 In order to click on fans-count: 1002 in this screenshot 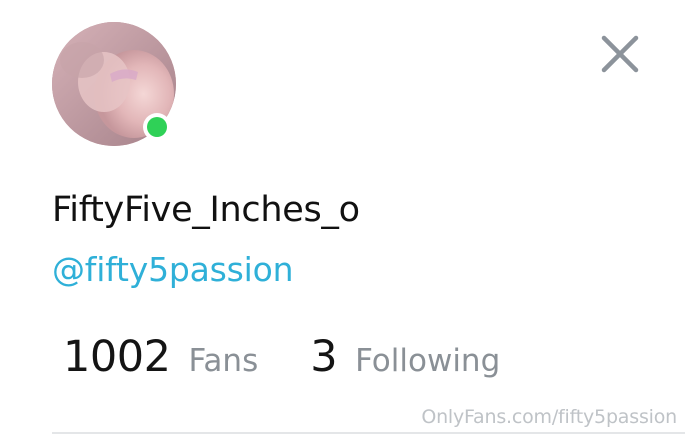, I will do `click(117, 357)`.